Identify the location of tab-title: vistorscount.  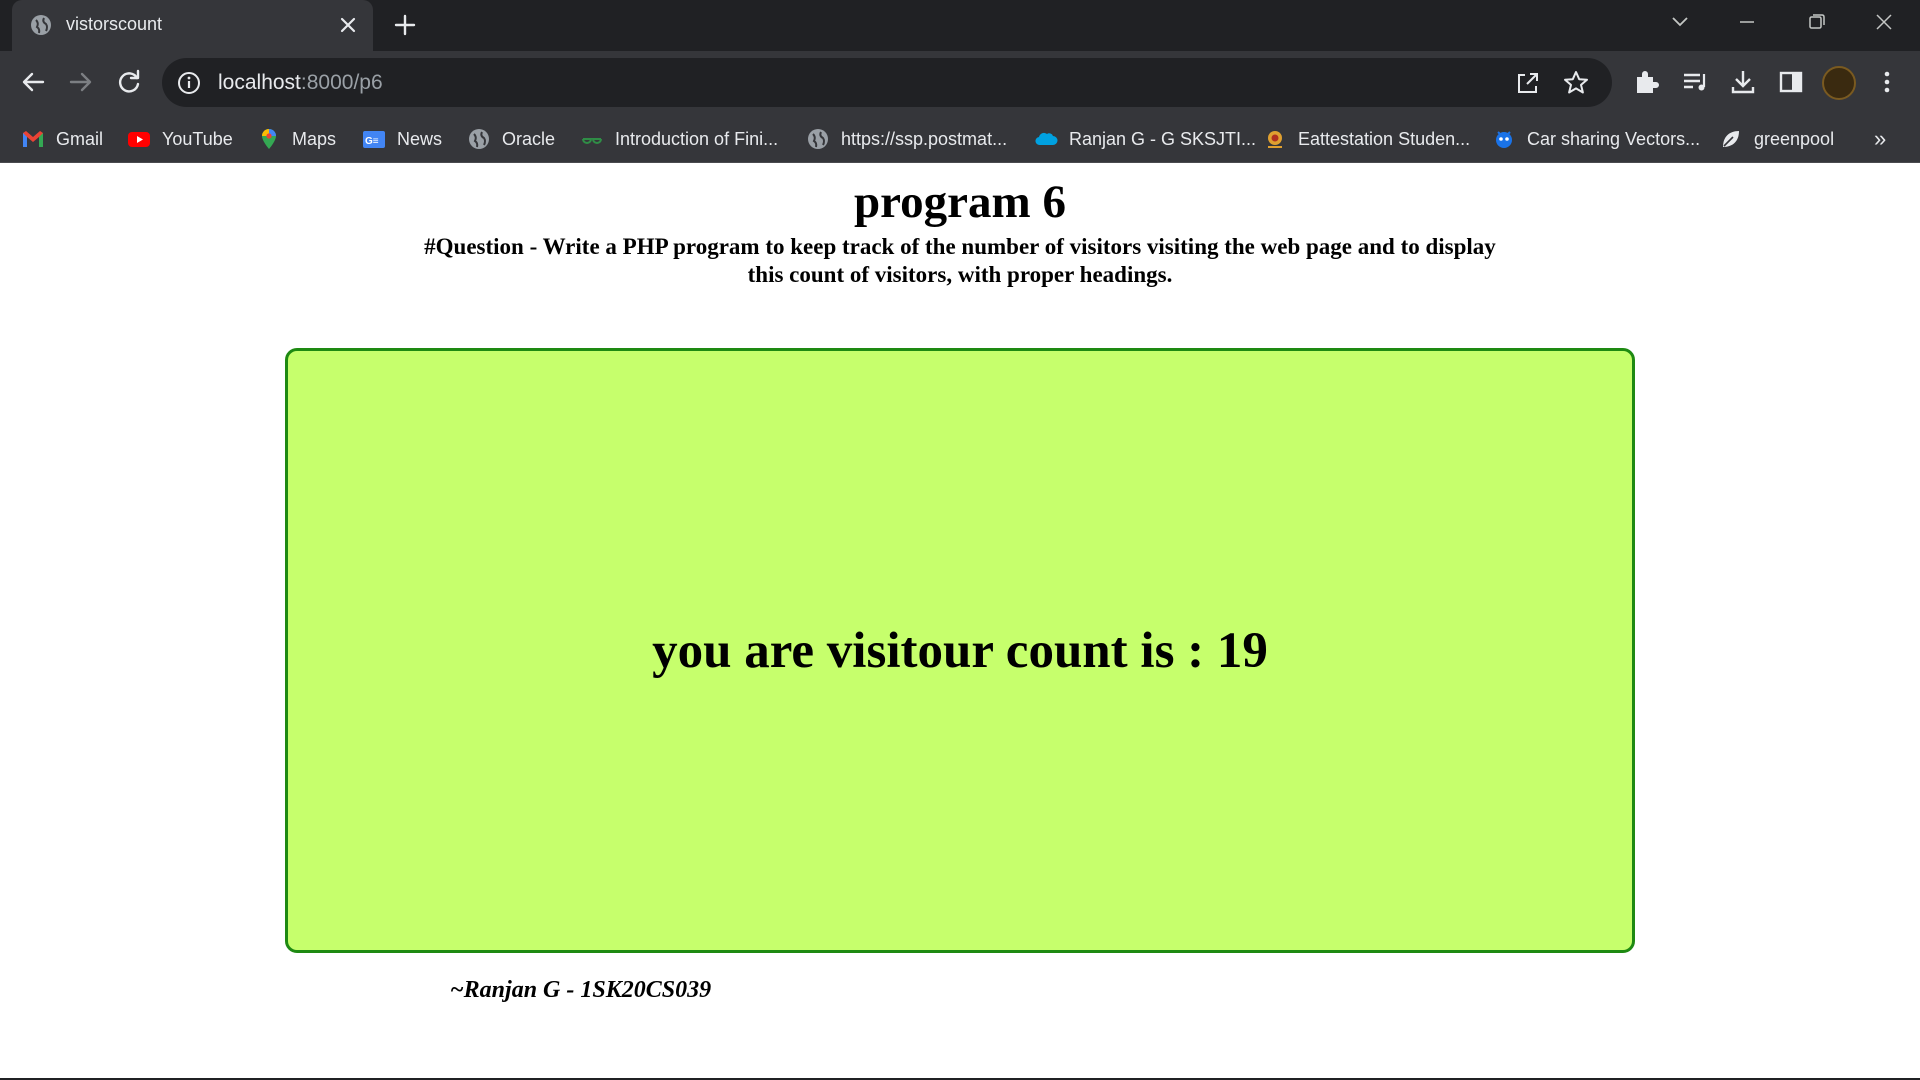
(114, 24).